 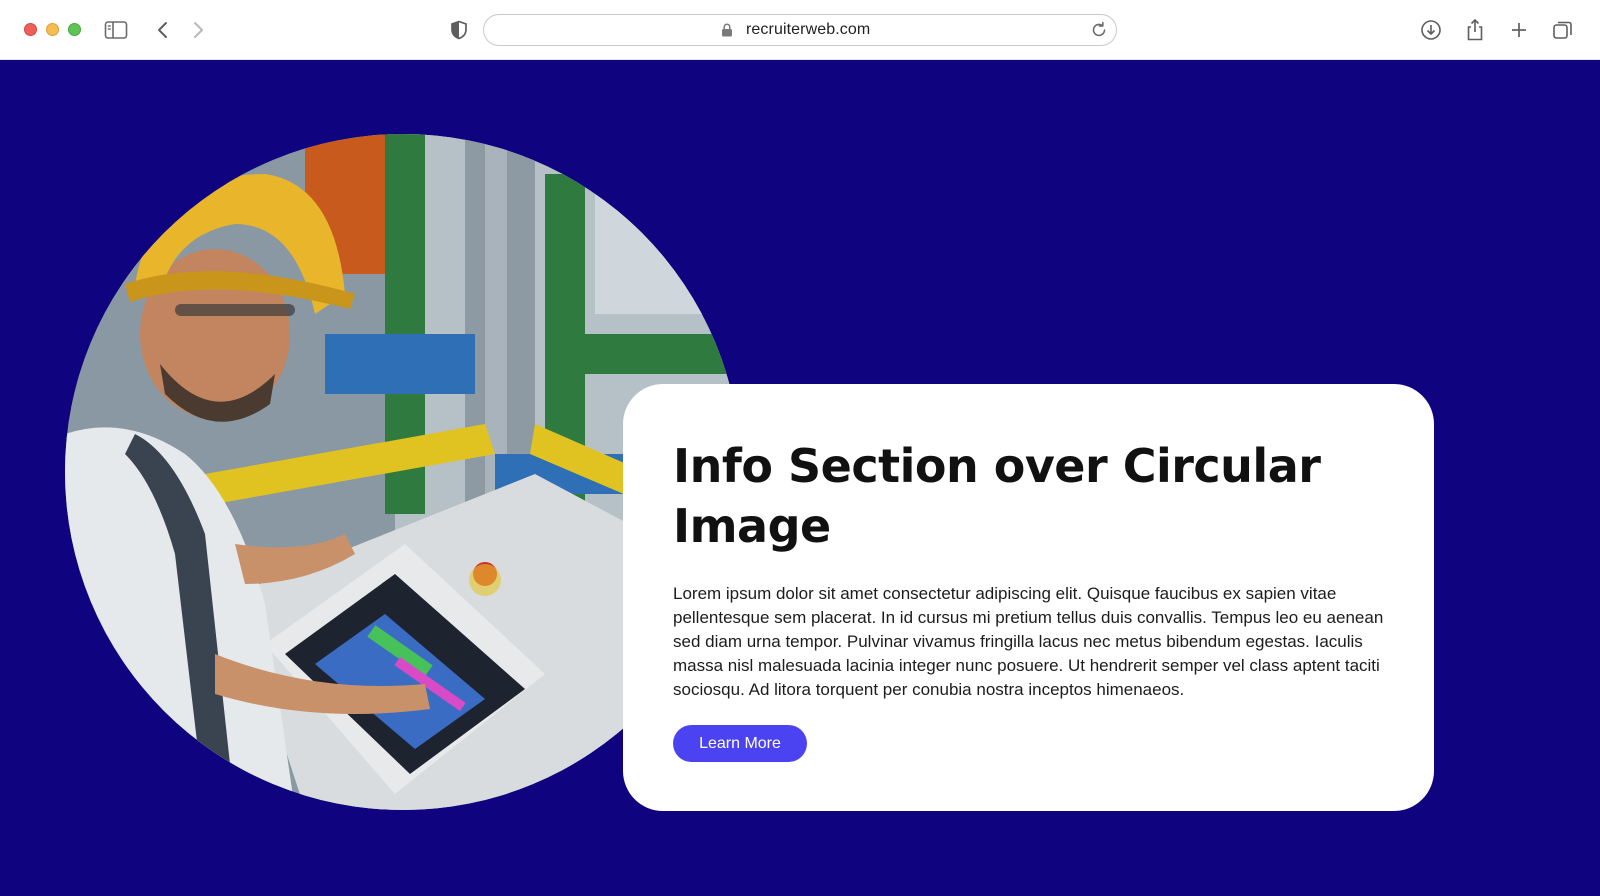 What do you see at coordinates (808, 29) in the screenshot?
I see `address-bar-url: recruiterweb.com` at bounding box center [808, 29].